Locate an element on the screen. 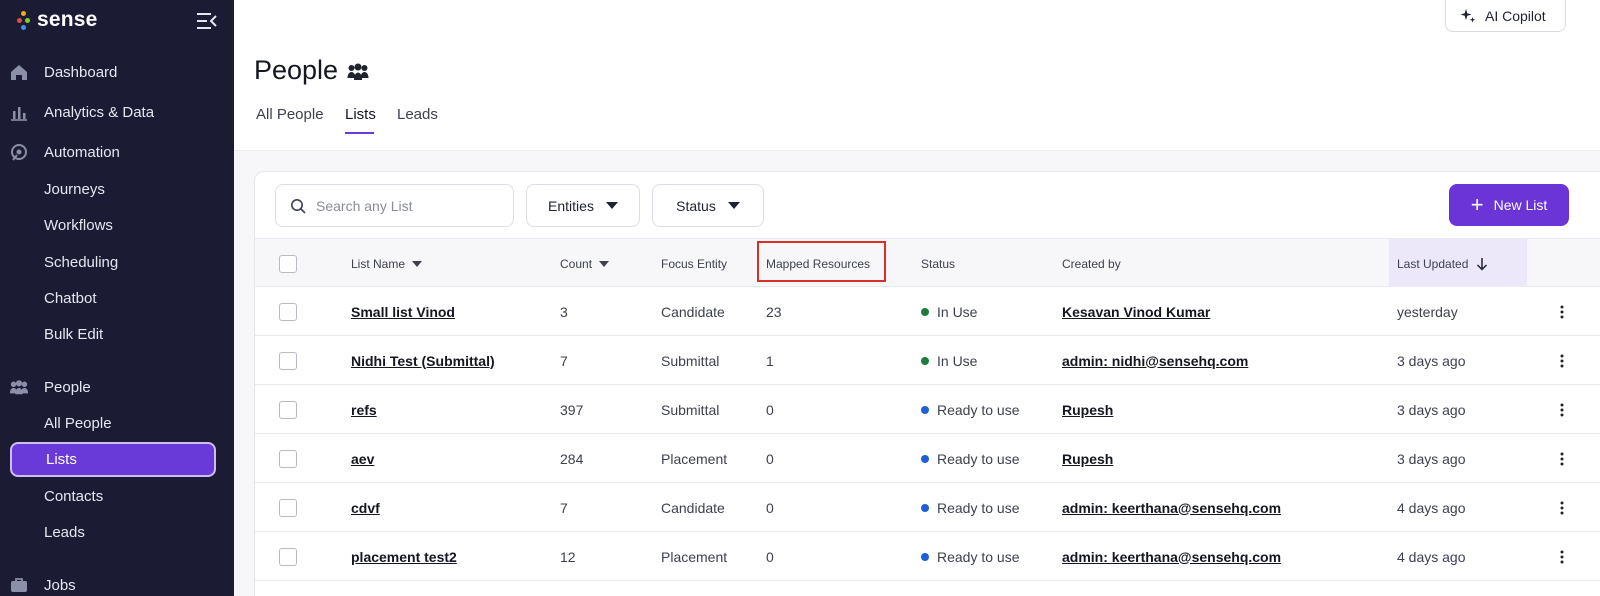 This screenshot has height=596, width=1600. sidebar-item-journeys: Journeys is located at coordinates (117, 189).